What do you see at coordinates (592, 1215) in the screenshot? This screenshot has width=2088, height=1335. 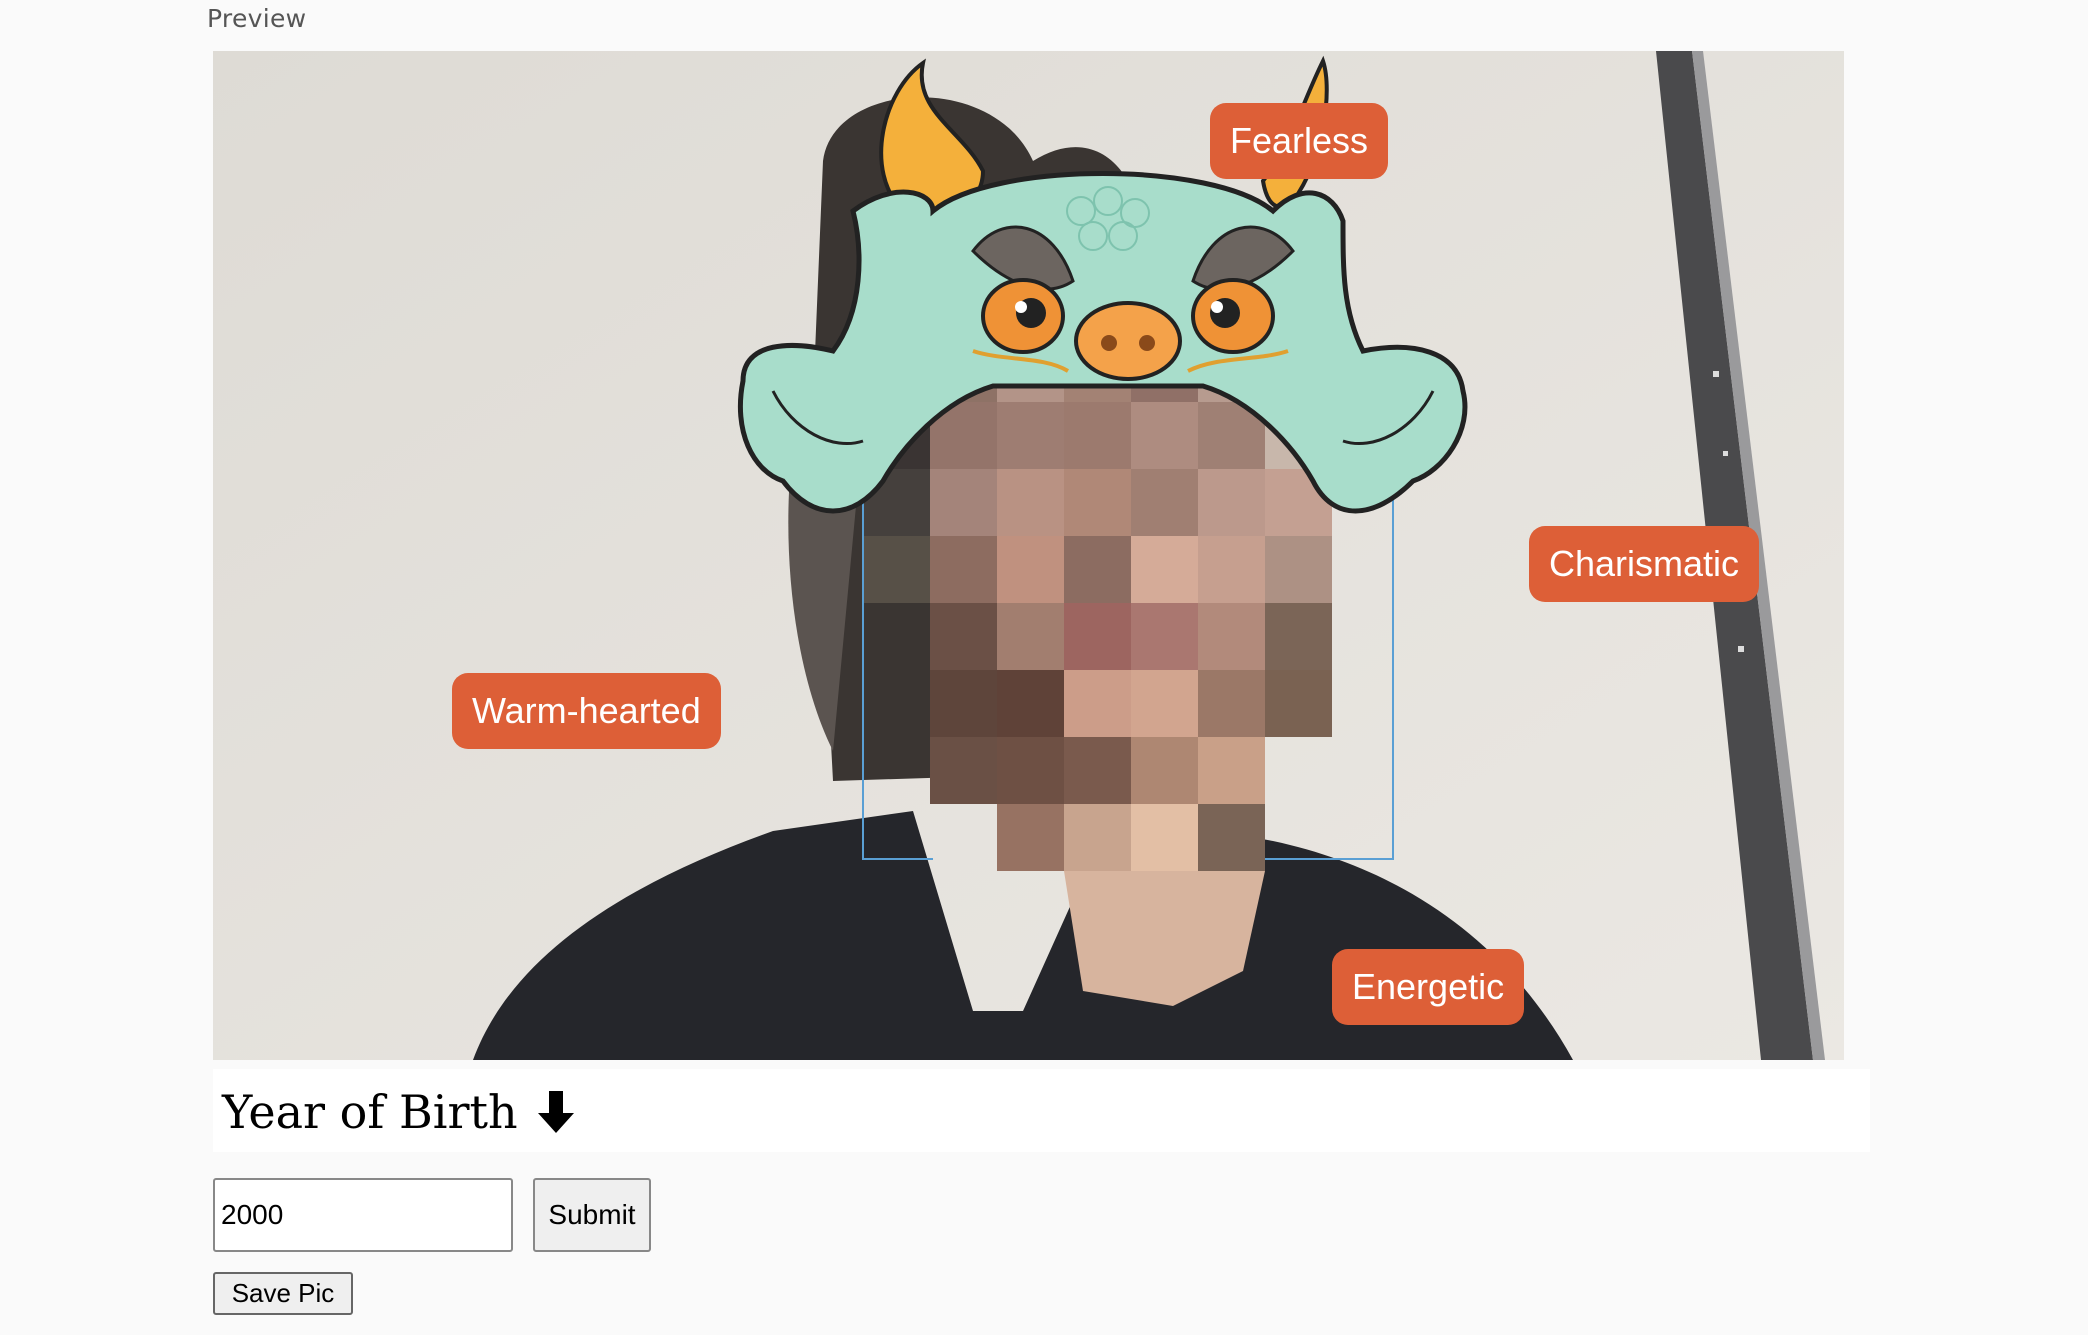 I see `submit-button: Submit` at bounding box center [592, 1215].